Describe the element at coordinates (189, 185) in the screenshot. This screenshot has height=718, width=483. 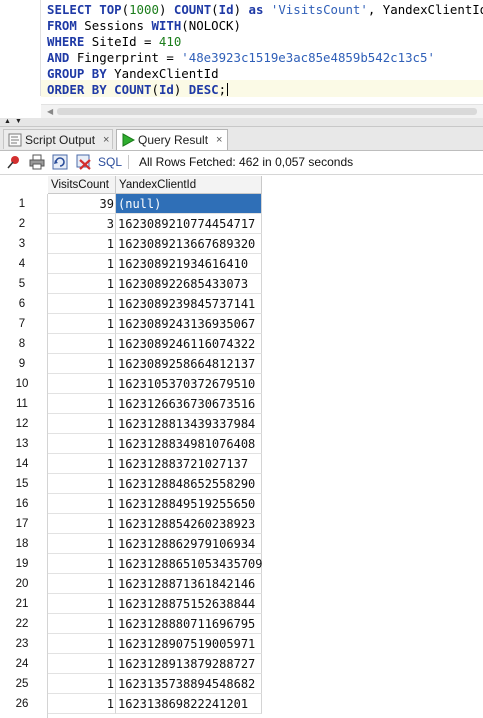
I see `column-header-yandexclientid: YandexClientId` at that location.